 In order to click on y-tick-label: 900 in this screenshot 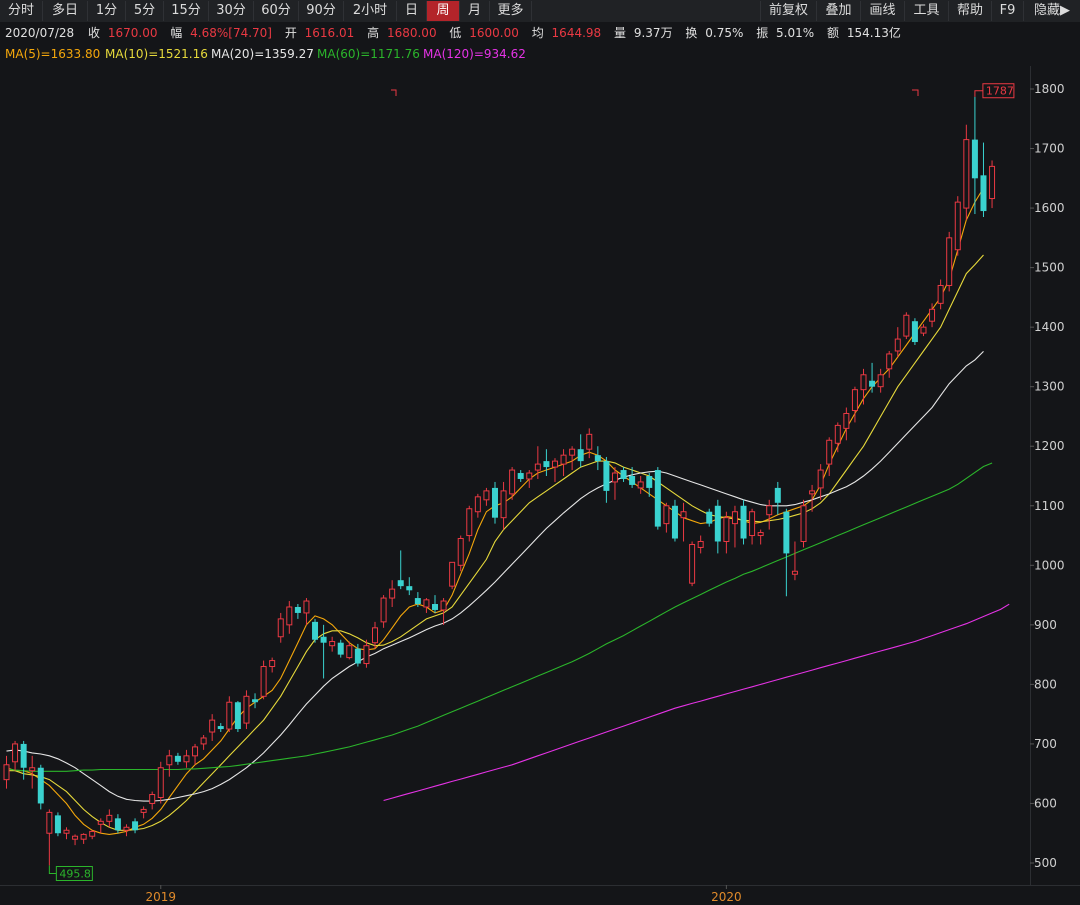, I will do `click(1045, 625)`.